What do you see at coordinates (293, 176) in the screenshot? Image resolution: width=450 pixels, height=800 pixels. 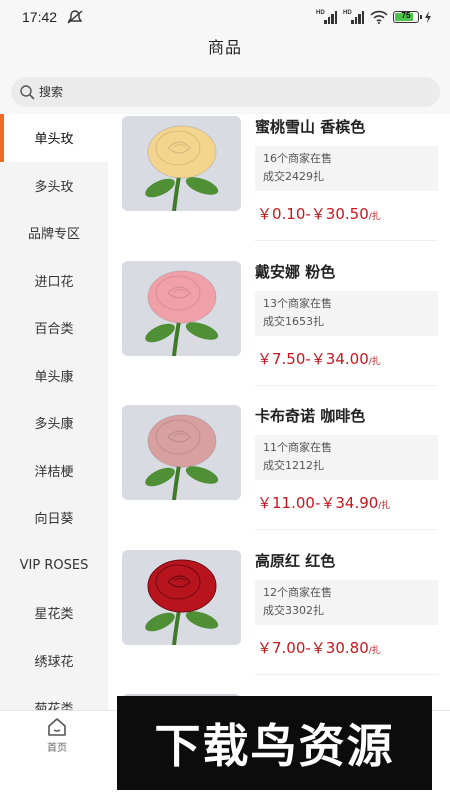 I see `sales-count: 成交2429扎` at bounding box center [293, 176].